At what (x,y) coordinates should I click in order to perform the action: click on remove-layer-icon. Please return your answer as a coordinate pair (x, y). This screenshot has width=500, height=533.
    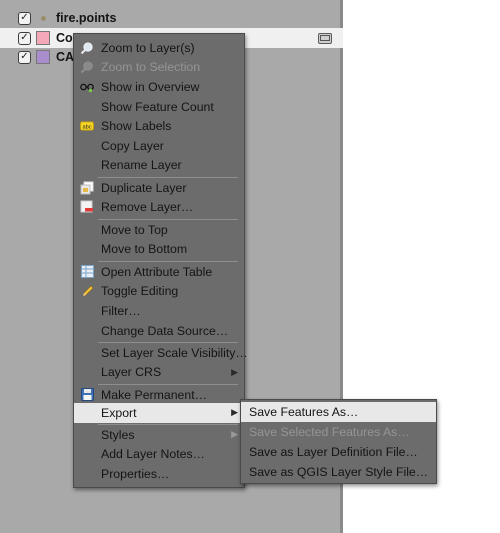
    Looking at the image, I should click on (87, 207).